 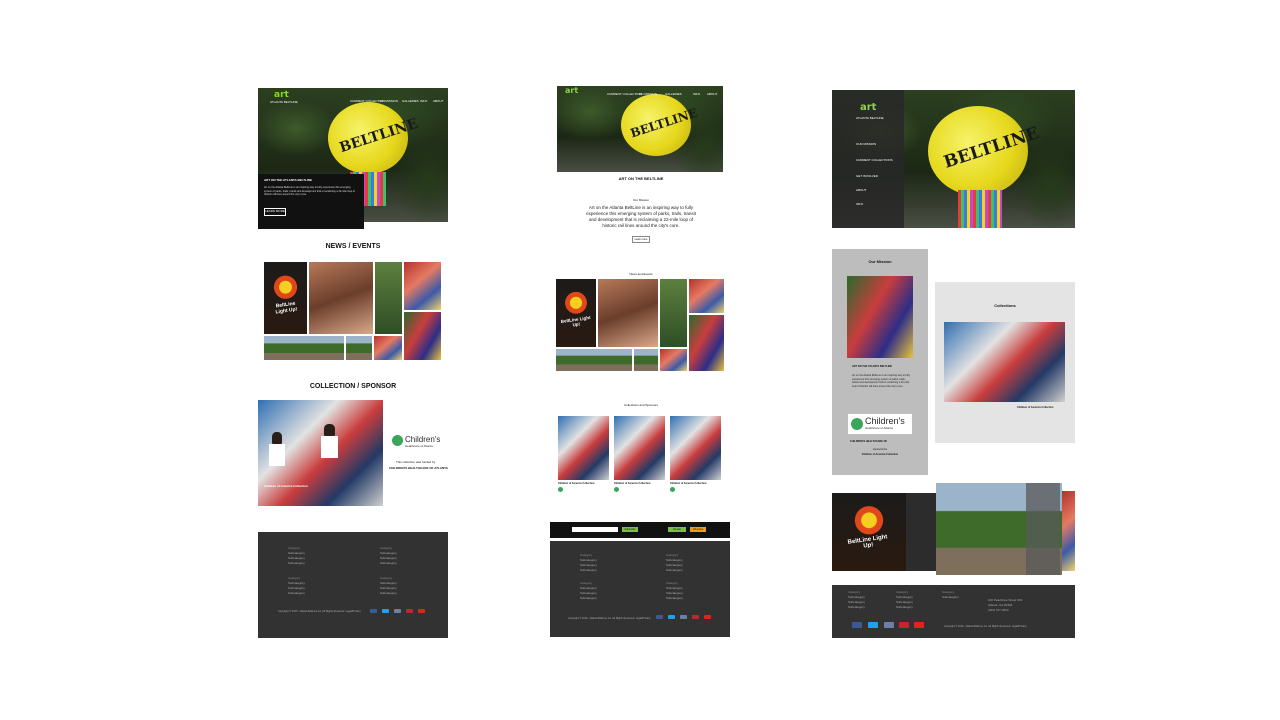 I want to click on bird-sign: BeltLine Light Up!, so click(x=575, y=321).